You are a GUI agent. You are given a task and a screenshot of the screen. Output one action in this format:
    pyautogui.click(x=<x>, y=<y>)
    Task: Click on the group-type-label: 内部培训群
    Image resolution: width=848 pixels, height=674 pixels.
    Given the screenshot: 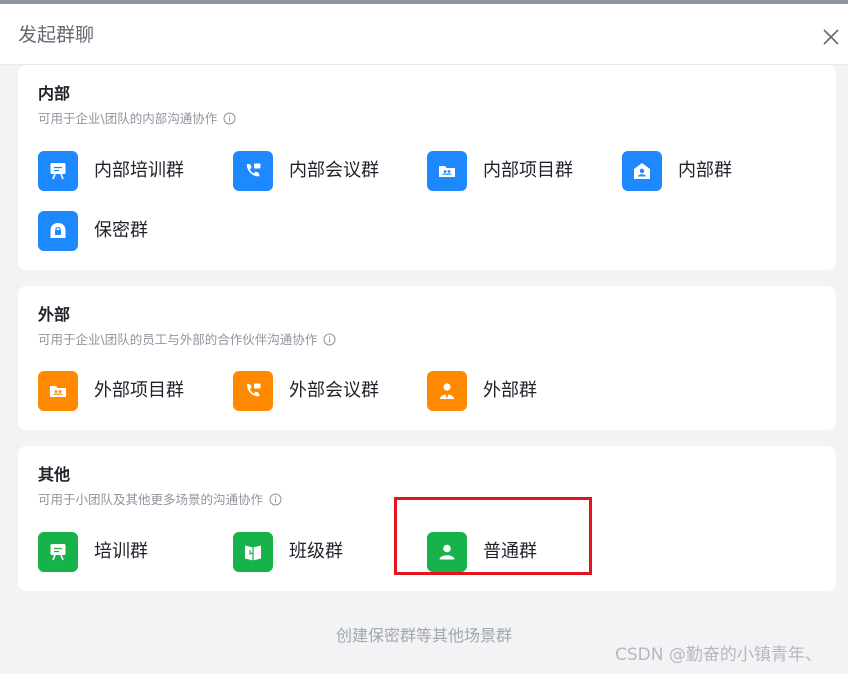 What is the action you would take?
    pyautogui.click(x=139, y=170)
    